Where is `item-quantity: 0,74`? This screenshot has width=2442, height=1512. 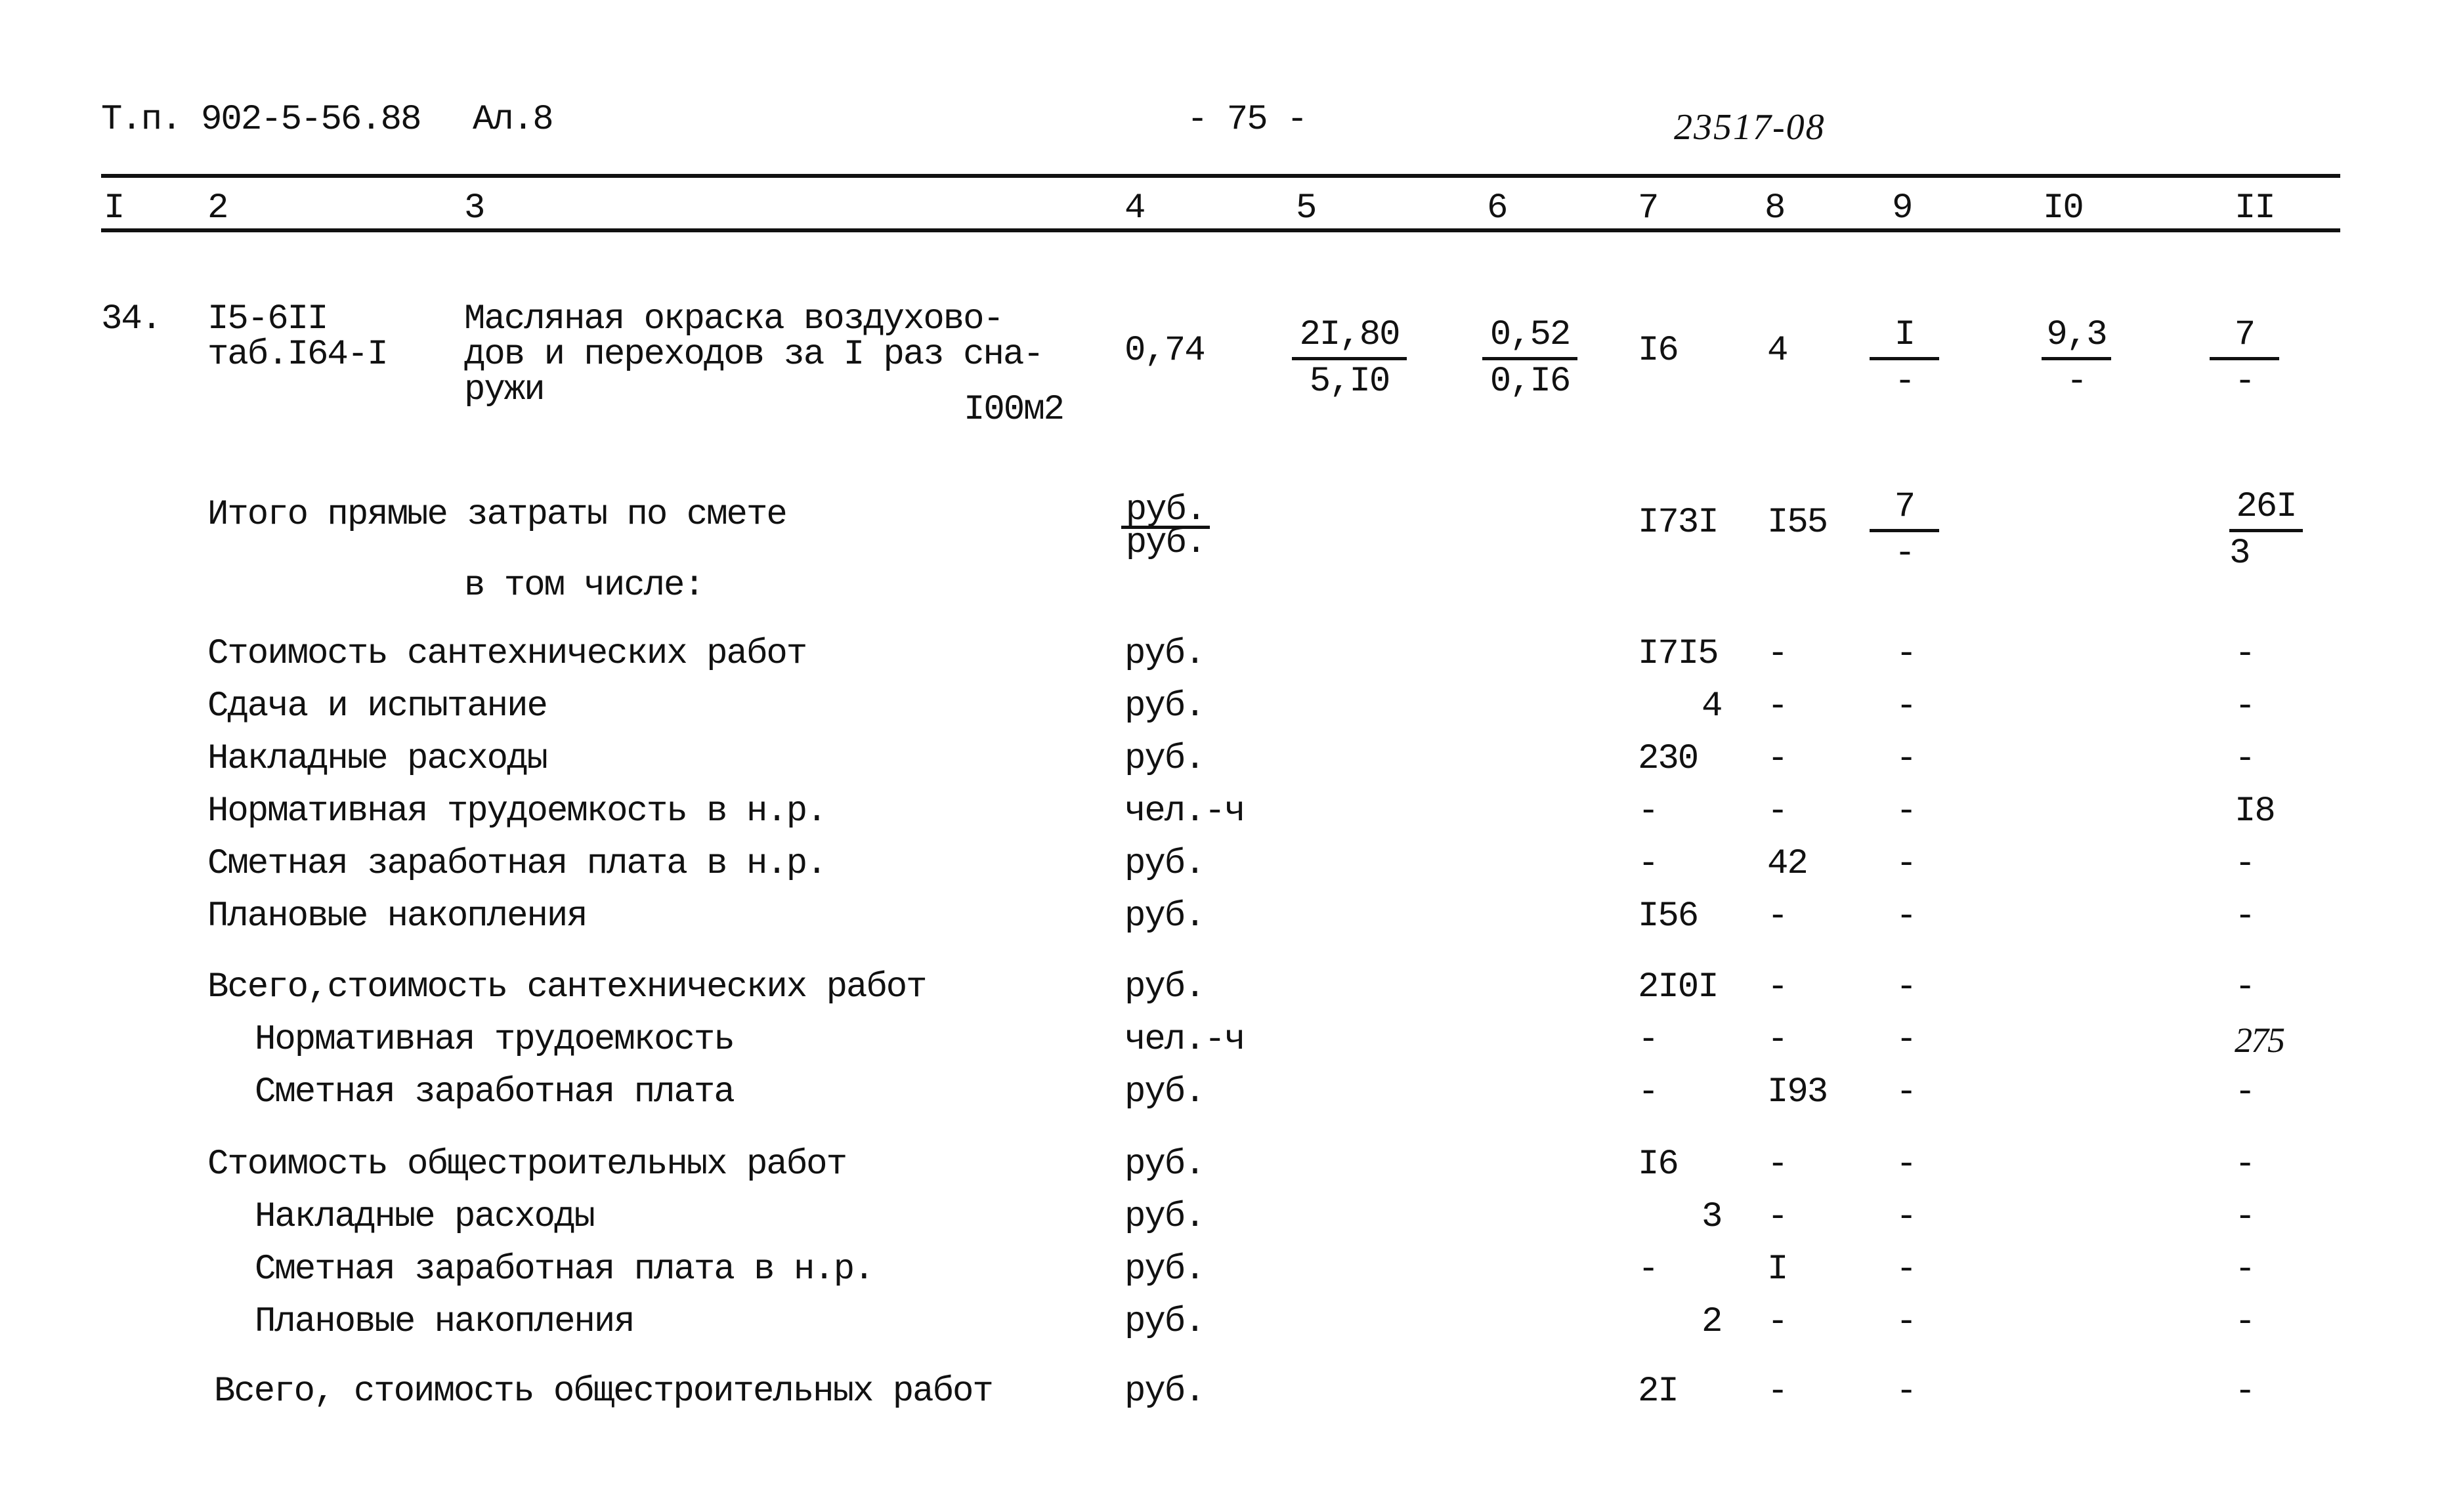
item-quantity: 0,74 is located at coordinates (1165, 351).